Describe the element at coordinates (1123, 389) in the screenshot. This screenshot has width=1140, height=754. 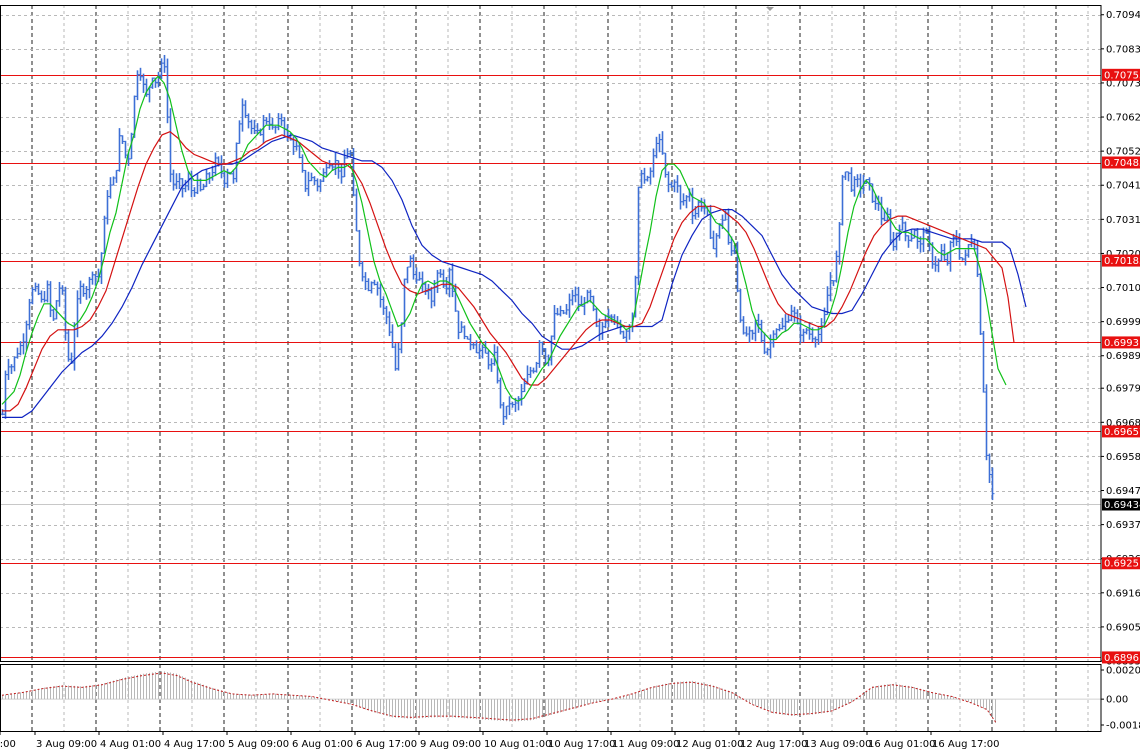
I see `price-tick-label: 0.69790` at that location.